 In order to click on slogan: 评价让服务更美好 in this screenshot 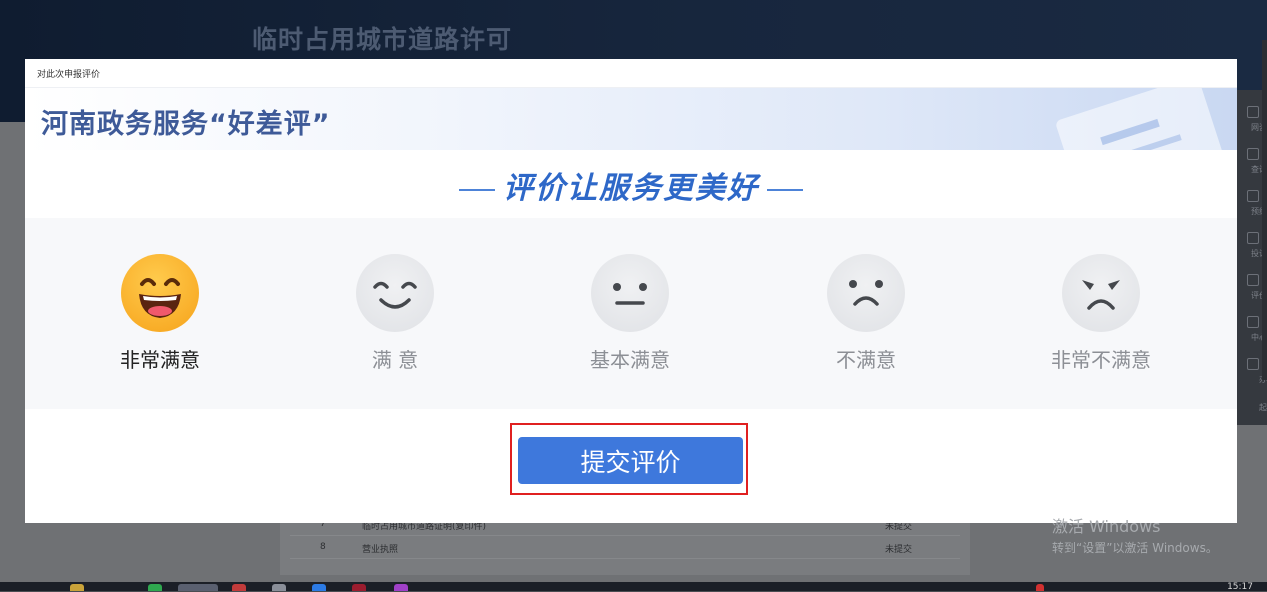, I will do `click(631, 185)`.